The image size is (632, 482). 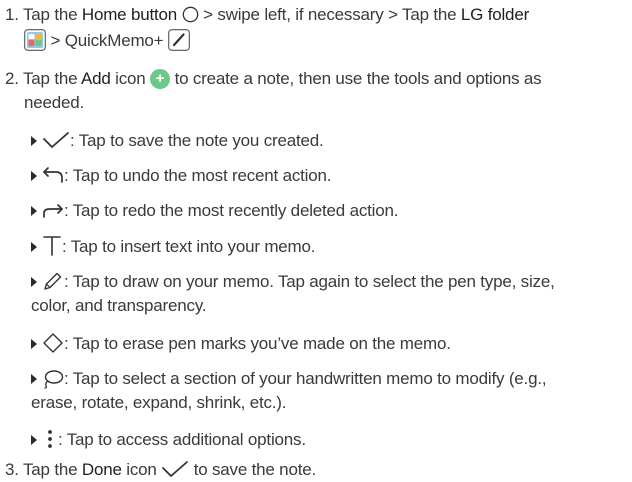 I want to click on undo-icon, so click(x=53, y=175).